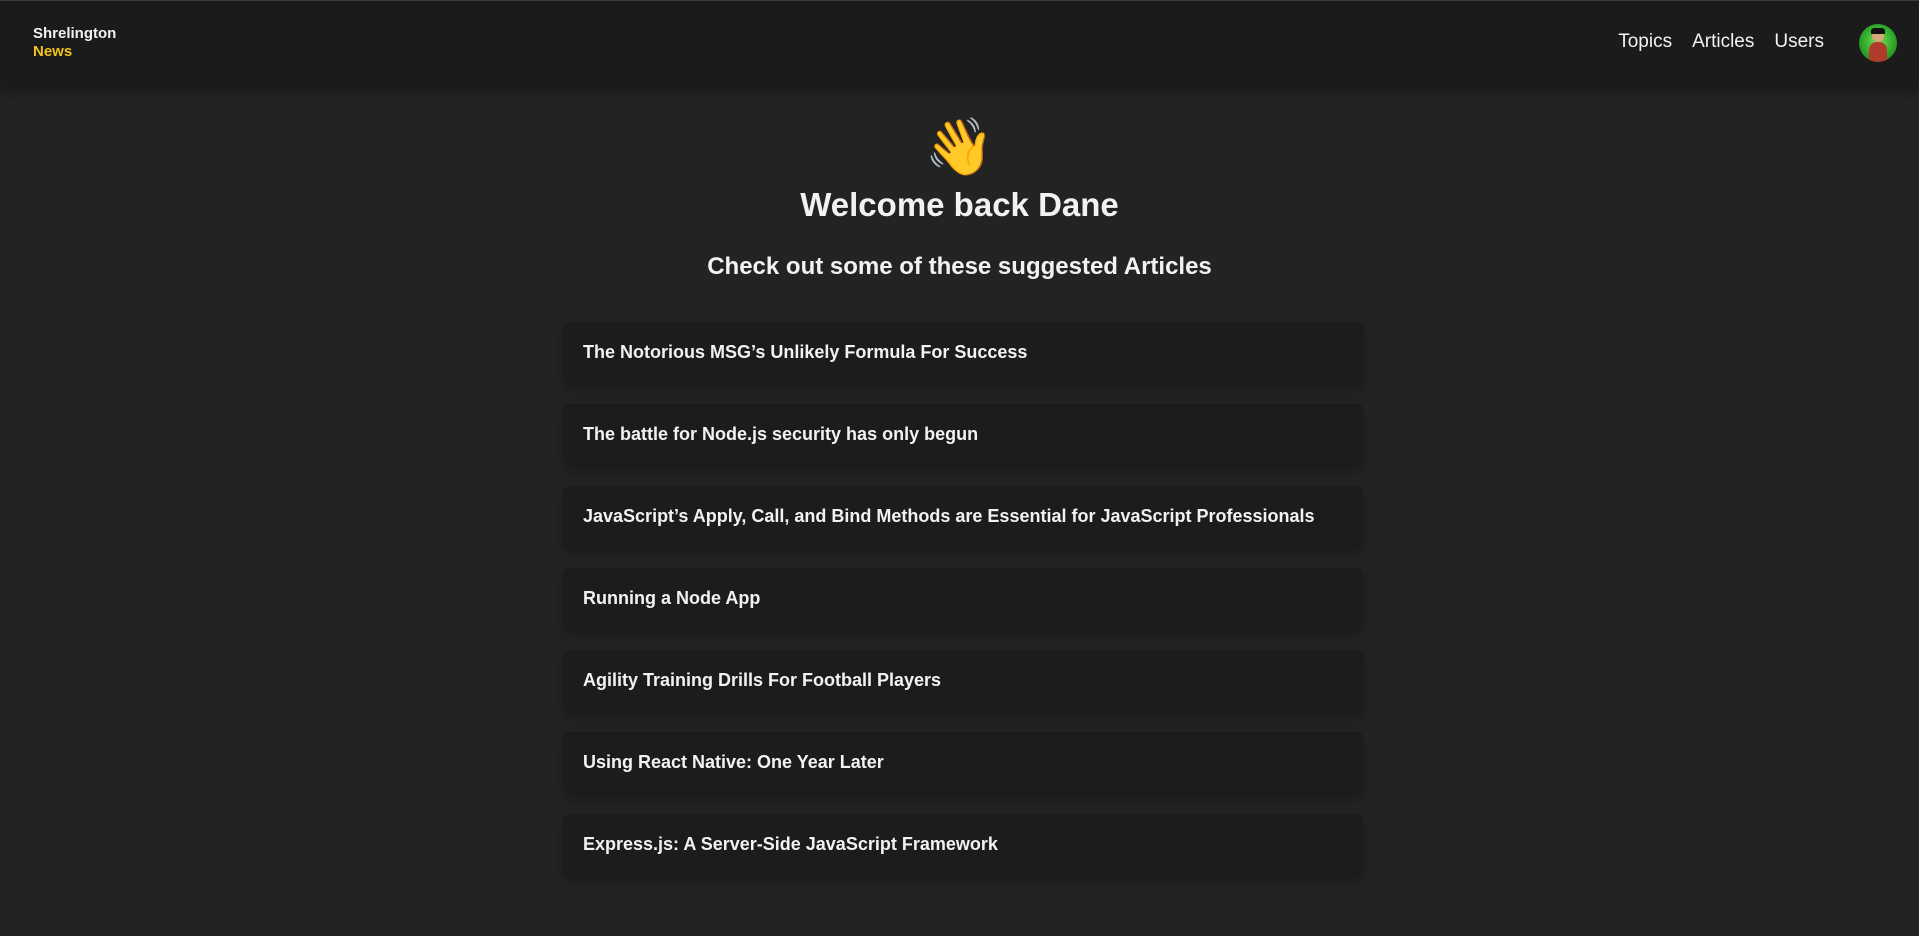 The width and height of the screenshot is (1919, 936). I want to click on nav-articles: Articles, so click(1723, 42).